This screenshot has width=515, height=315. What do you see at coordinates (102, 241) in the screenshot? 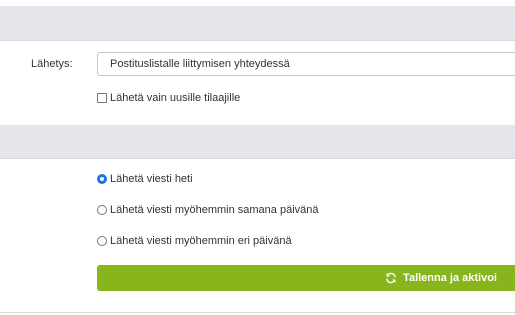
I see `radio-send-later-other-day` at bounding box center [102, 241].